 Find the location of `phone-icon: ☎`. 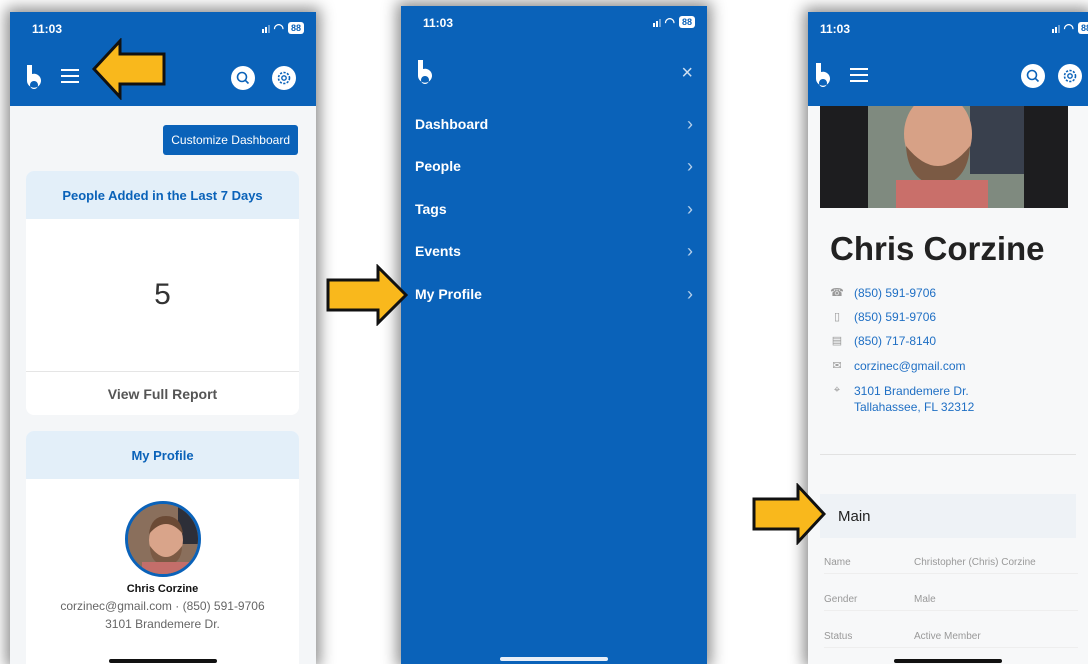

phone-icon: ☎ is located at coordinates (837, 293).